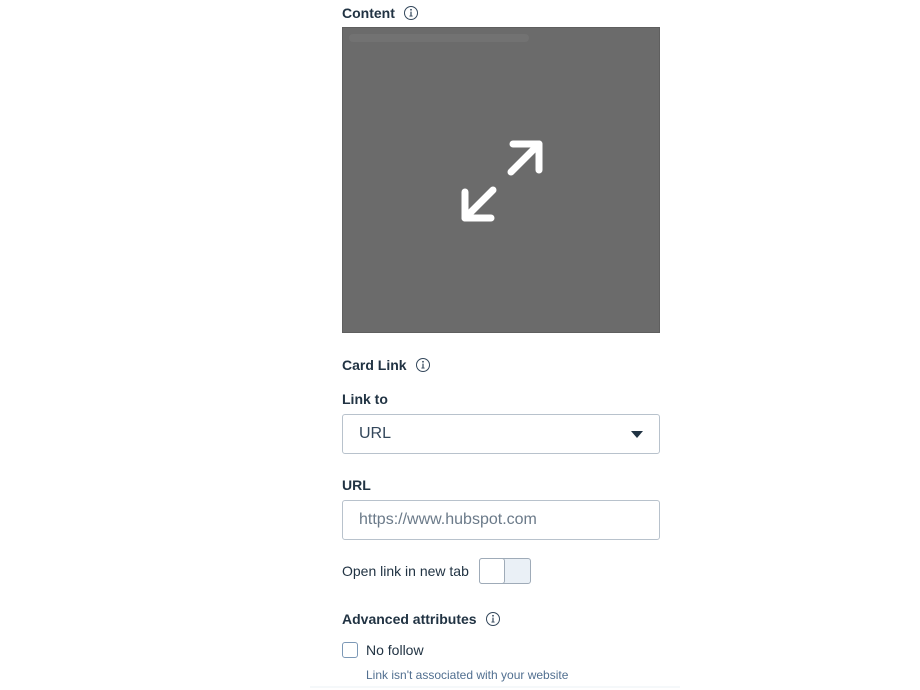 This screenshot has width=920, height=690. Describe the element at coordinates (491, 571) in the screenshot. I see `toggle-knob` at that location.